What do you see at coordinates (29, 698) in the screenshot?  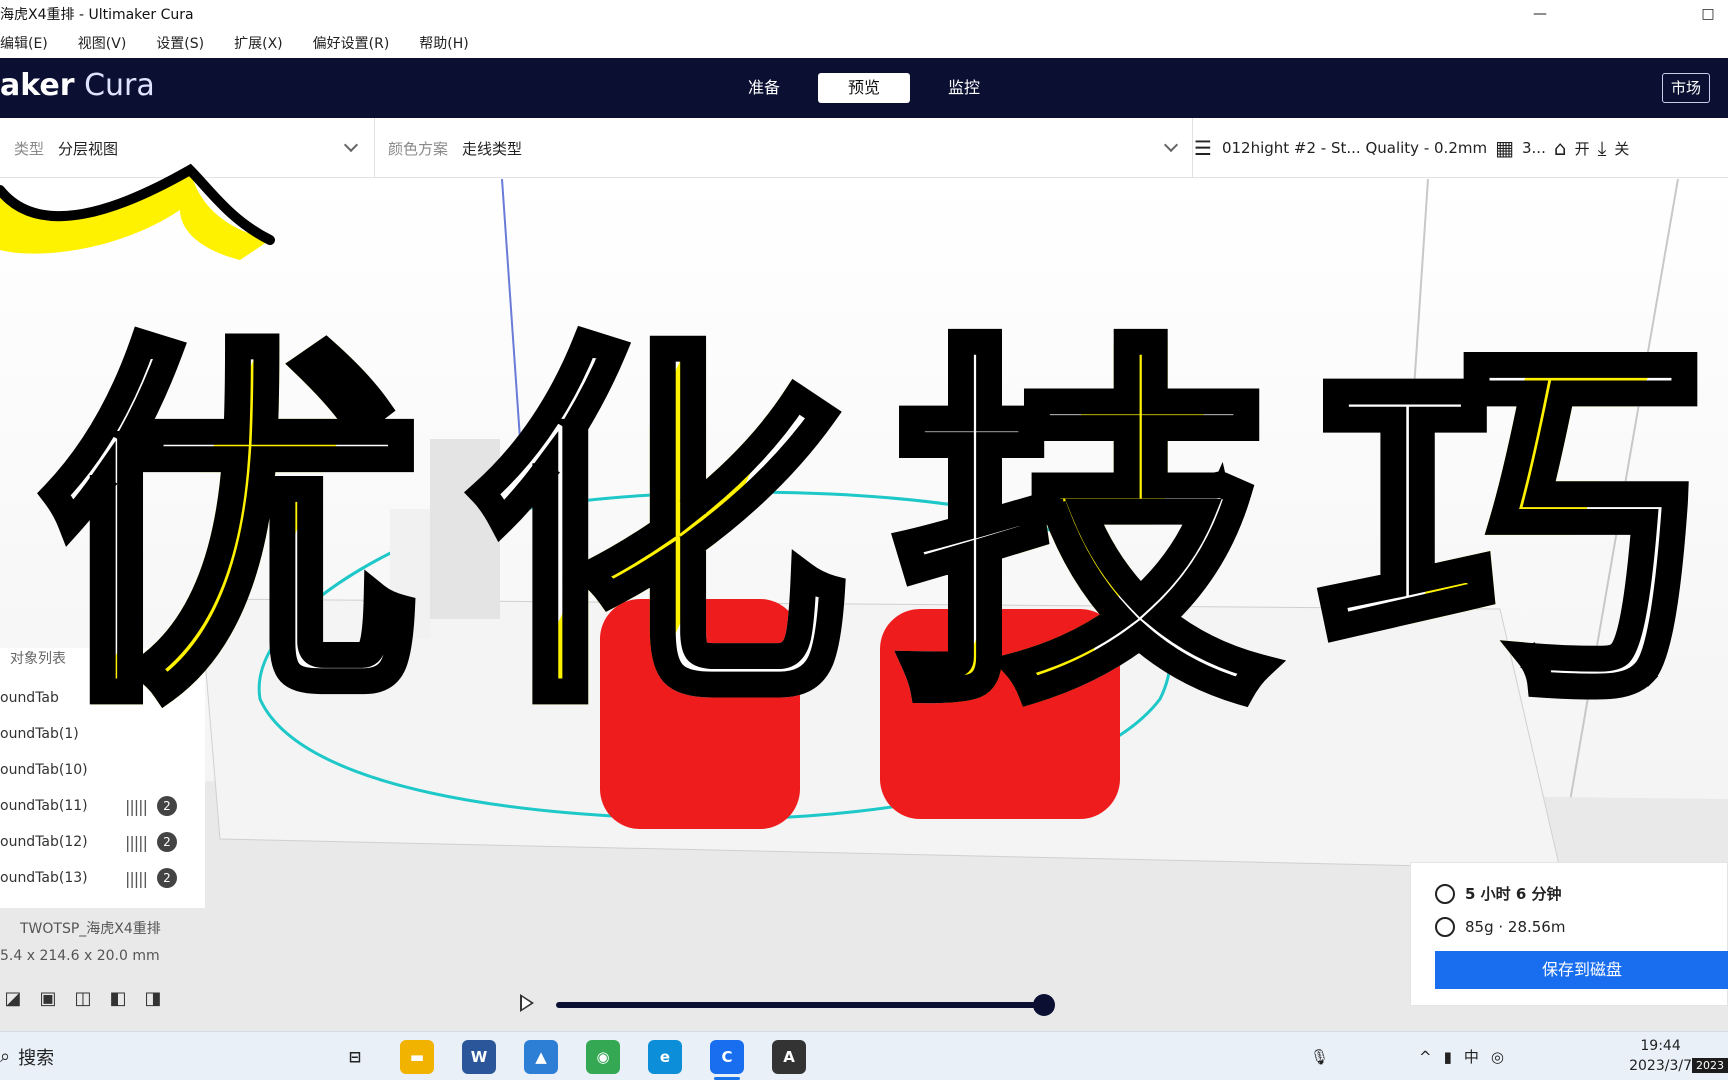 I see `object-name: oundTab` at bounding box center [29, 698].